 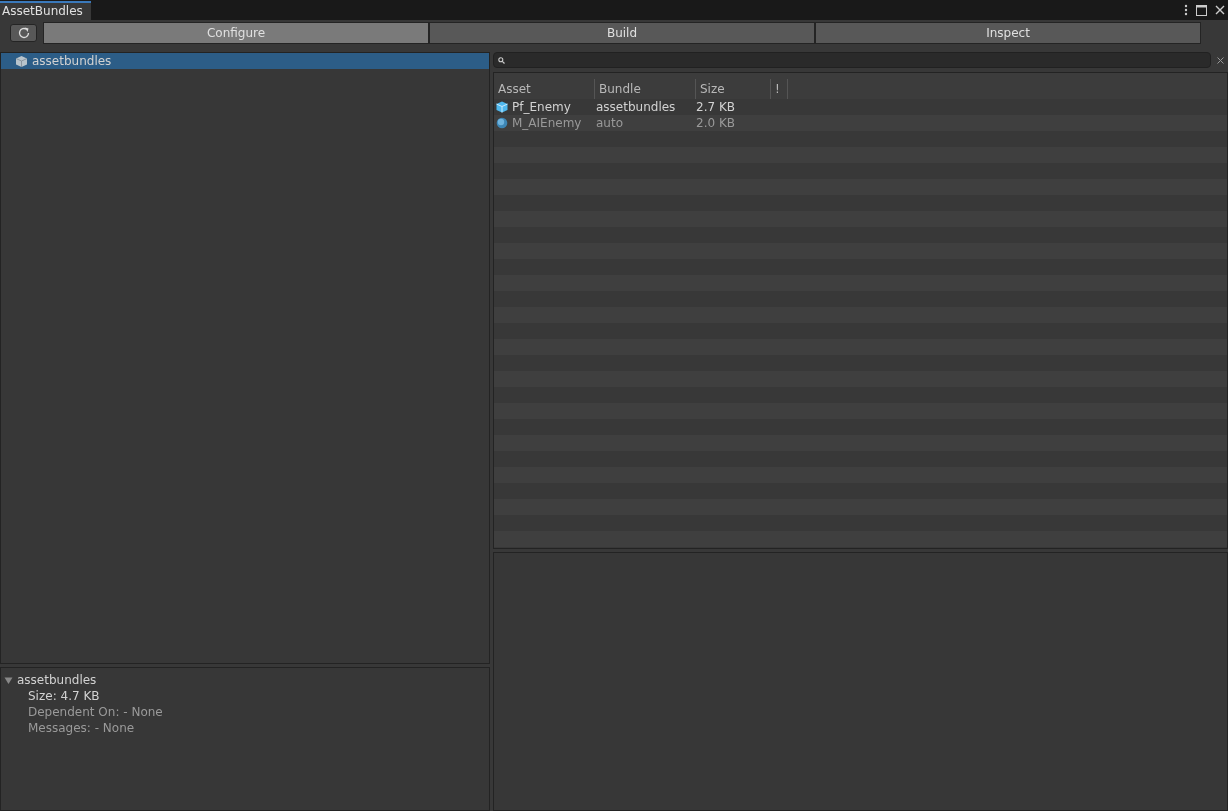 I want to click on mode-tab: Configure, so click(x=236, y=33).